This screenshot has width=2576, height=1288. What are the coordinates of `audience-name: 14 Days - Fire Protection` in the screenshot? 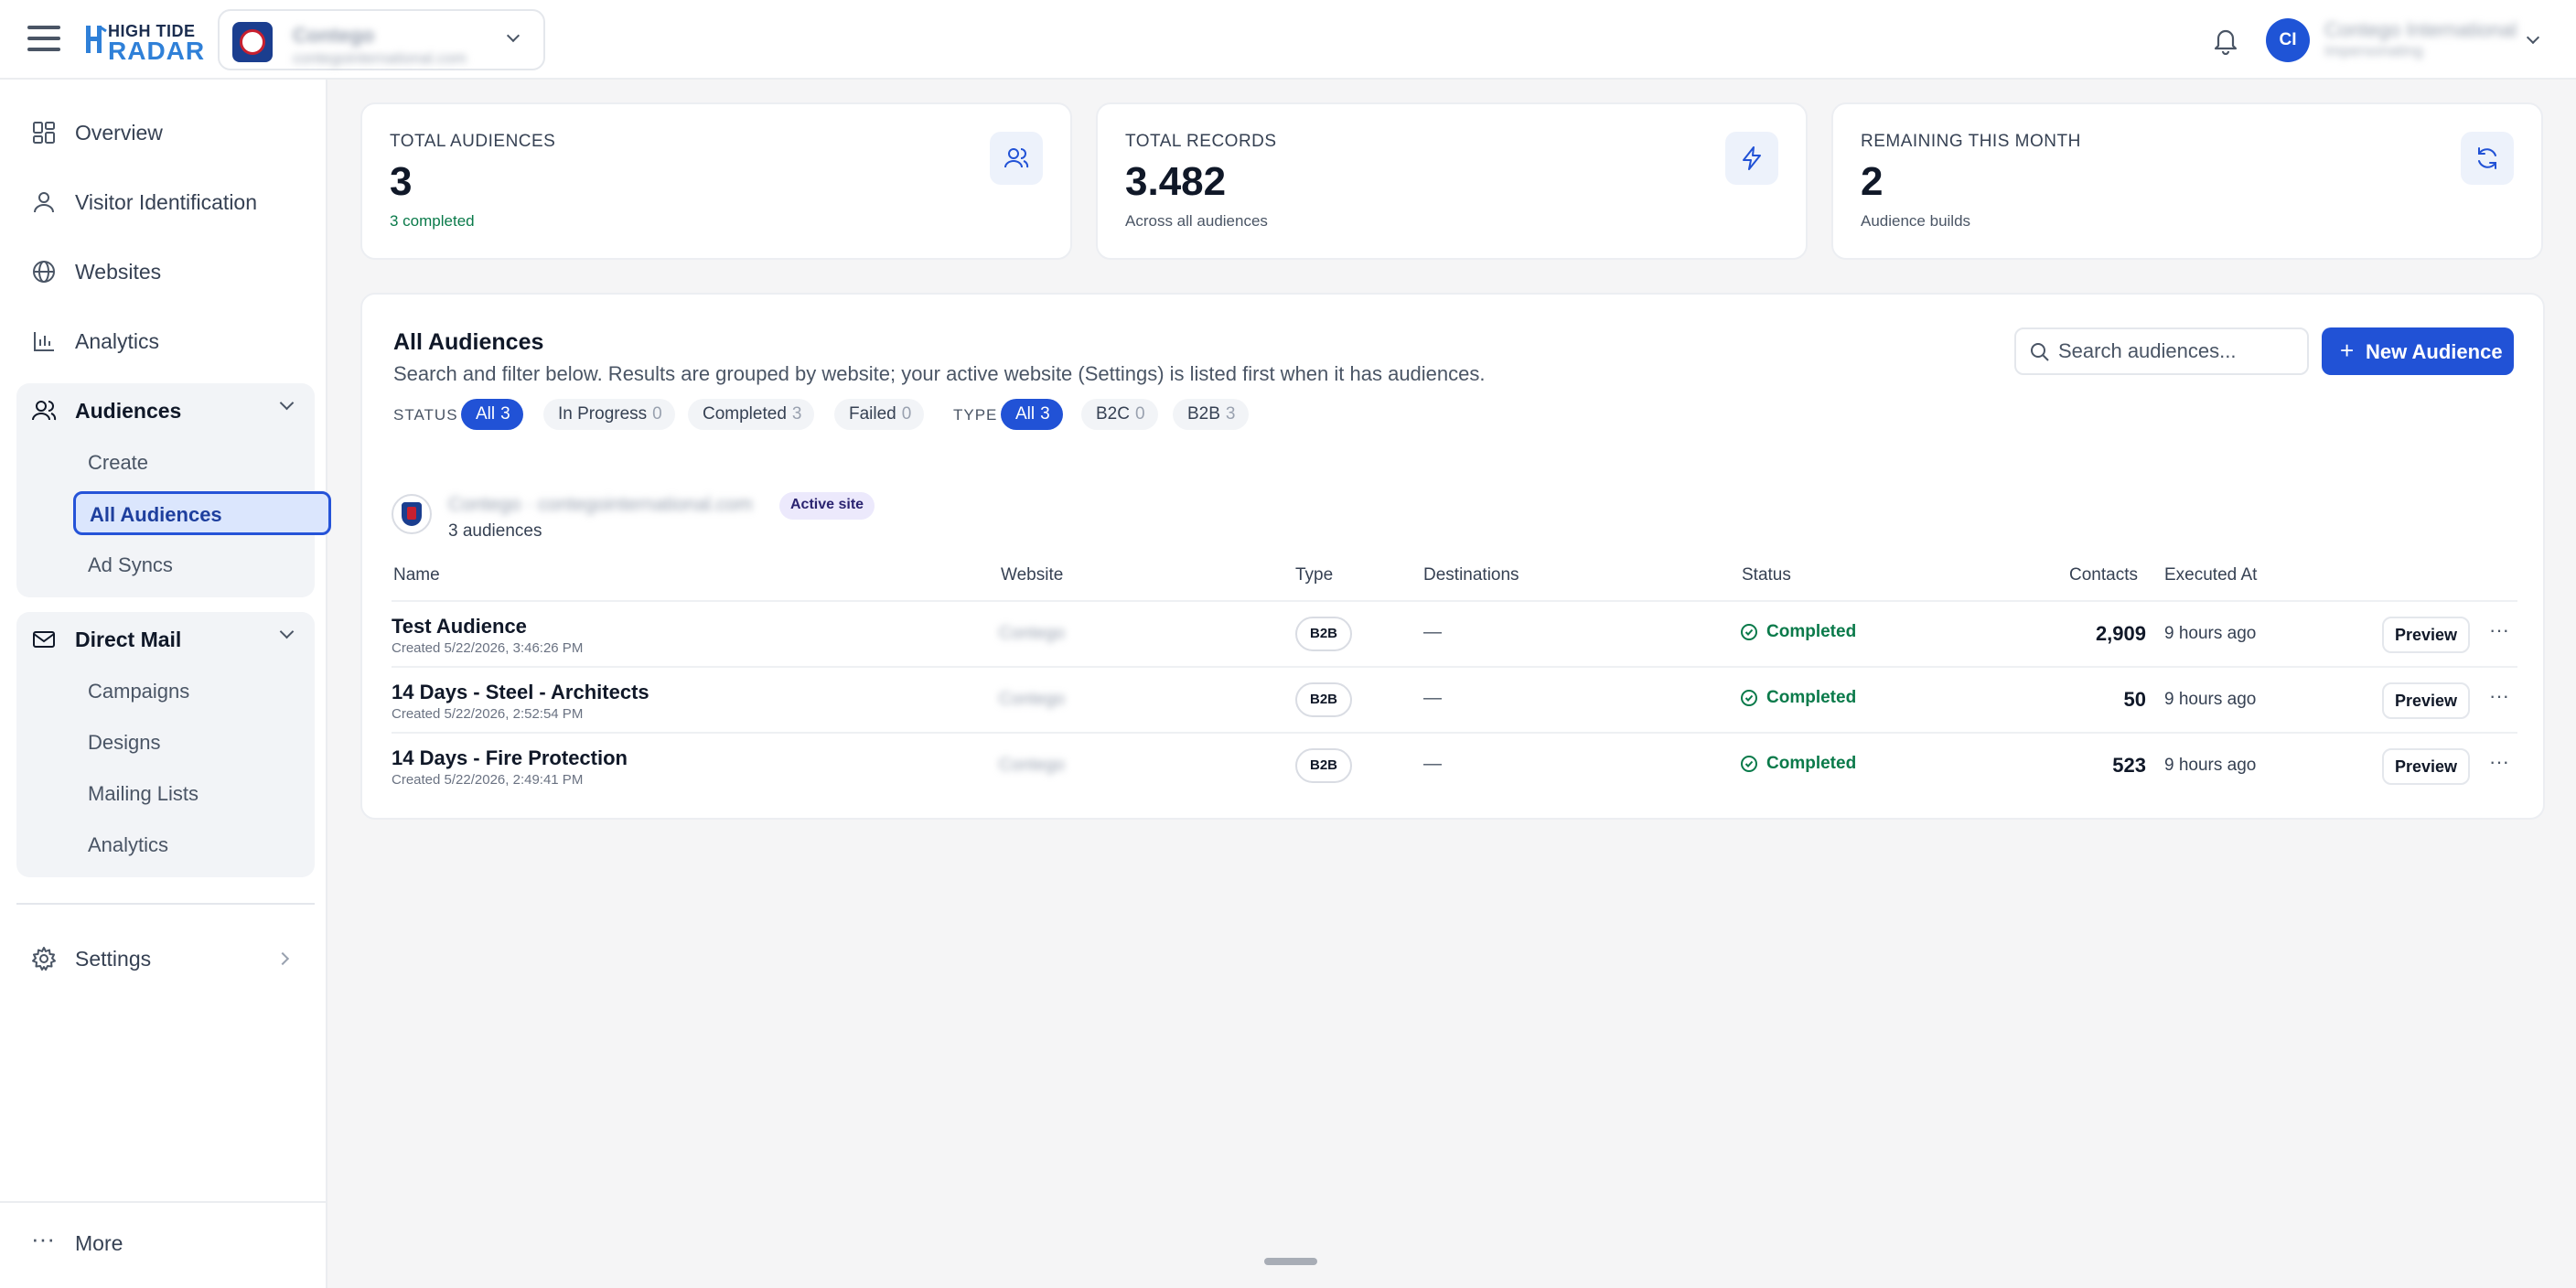 It's located at (510, 758).